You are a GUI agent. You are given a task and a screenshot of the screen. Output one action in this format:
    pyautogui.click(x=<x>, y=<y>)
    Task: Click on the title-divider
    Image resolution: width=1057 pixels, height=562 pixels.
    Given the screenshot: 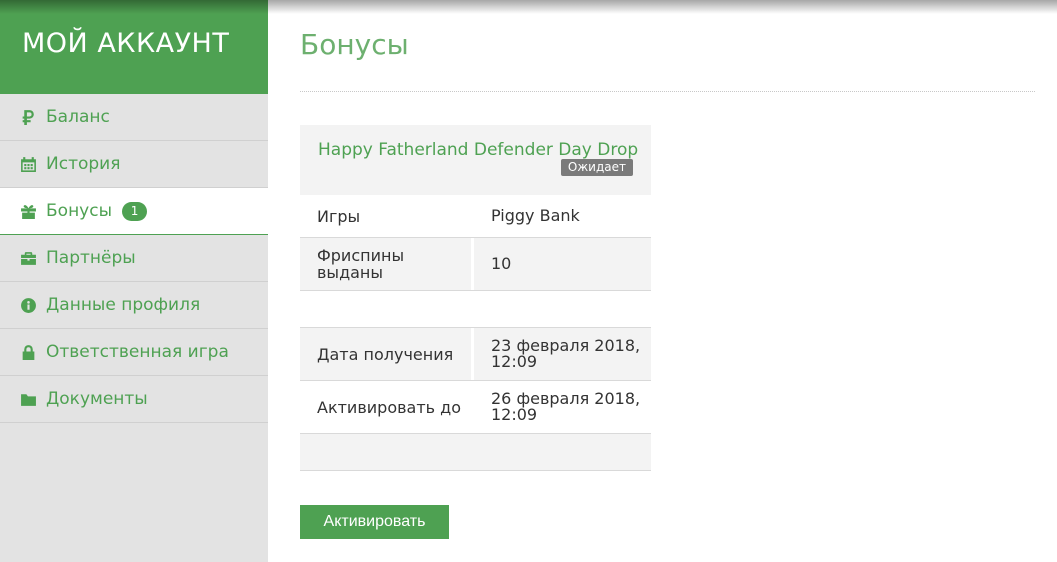 What is the action you would take?
    pyautogui.click(x=667, y=91)
    